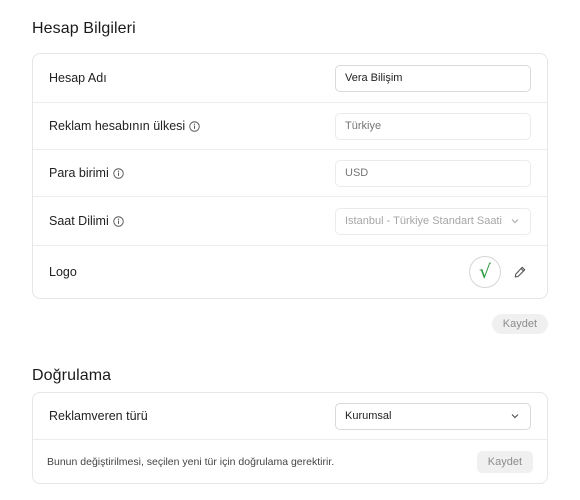  I want to click on timezone-label: Saat Dilimi, so click(86, 221).